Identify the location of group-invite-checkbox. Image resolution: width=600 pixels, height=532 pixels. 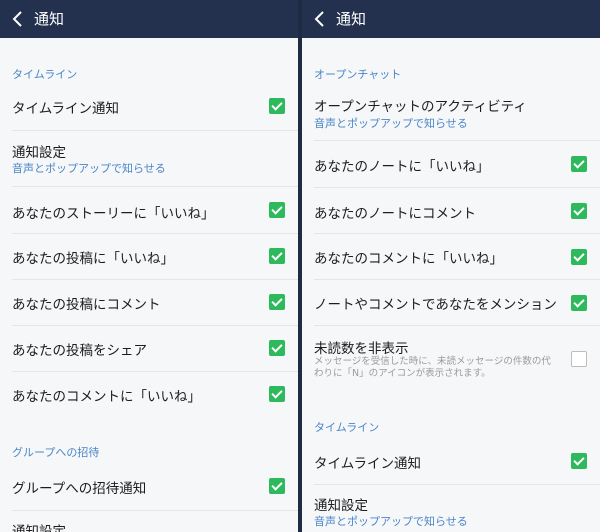
(277, 486).